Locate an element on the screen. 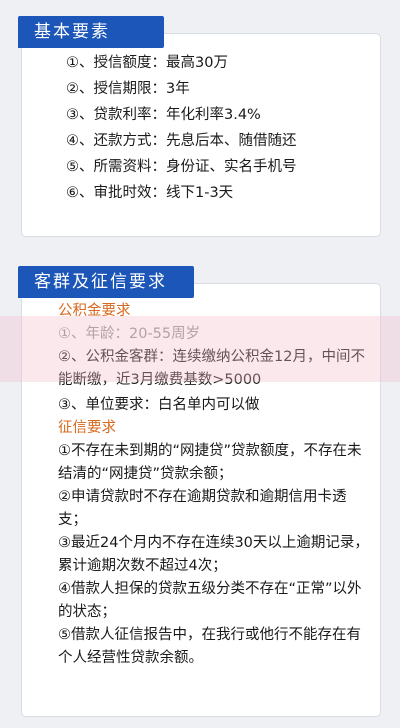 This screenshot has width=400, height=728. list-item: ⑤、所需资料：身份证、实名手机号 is located at coordinates (181, 167).